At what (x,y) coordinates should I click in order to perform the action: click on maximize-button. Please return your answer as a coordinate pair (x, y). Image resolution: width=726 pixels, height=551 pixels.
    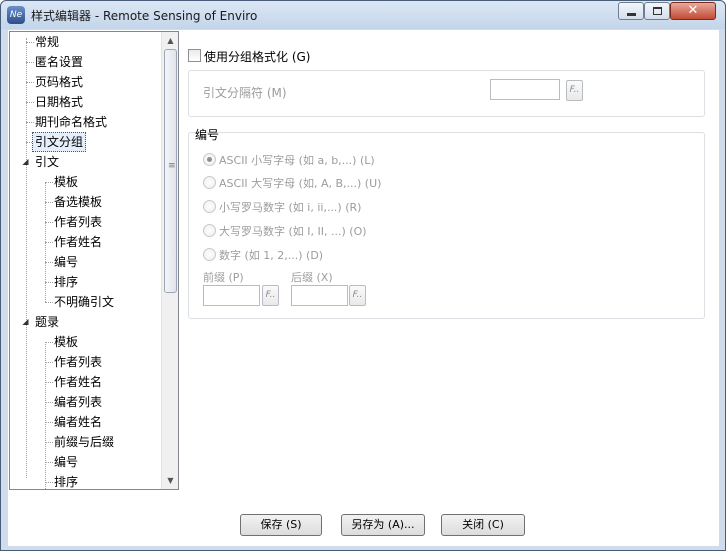
    Looking at the image, I should click on (657, 11).